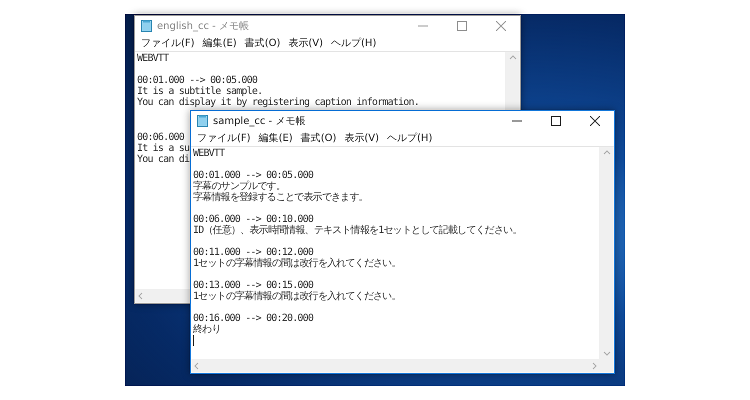  Describe the element at coordinates (606, 253) in the screenshot. I see `vertical-scrollbar` at that location.